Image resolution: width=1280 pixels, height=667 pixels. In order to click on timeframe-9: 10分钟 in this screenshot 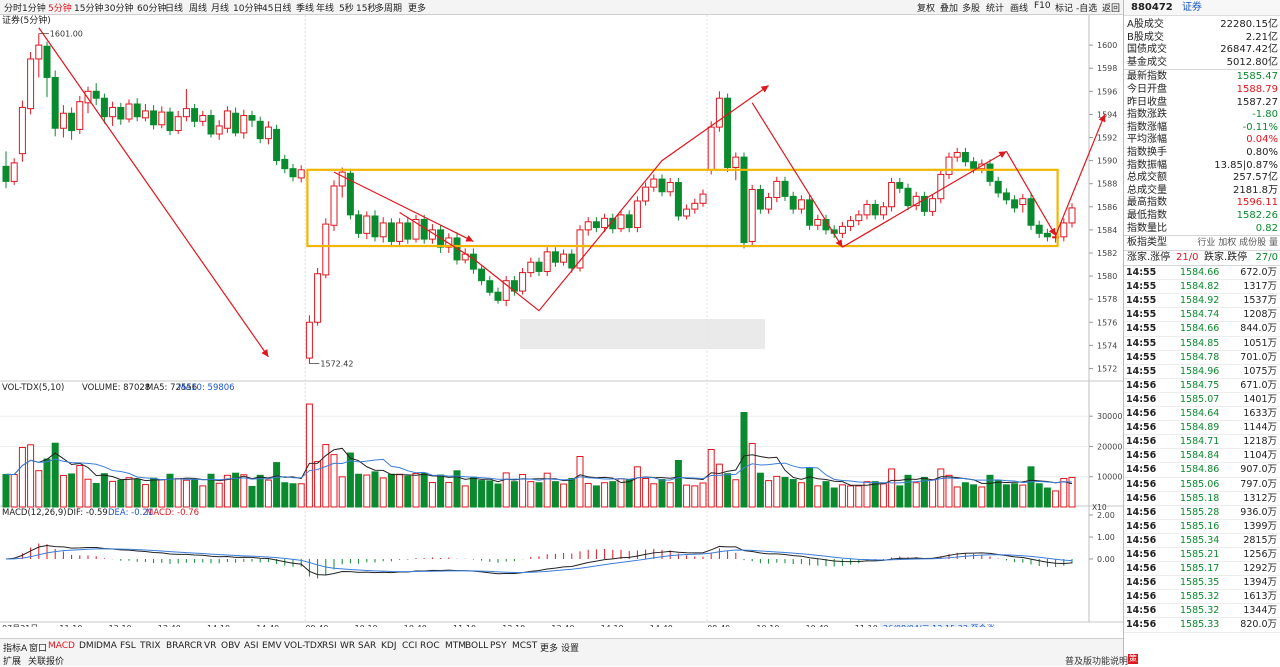, I will do `click(247, 7)`.